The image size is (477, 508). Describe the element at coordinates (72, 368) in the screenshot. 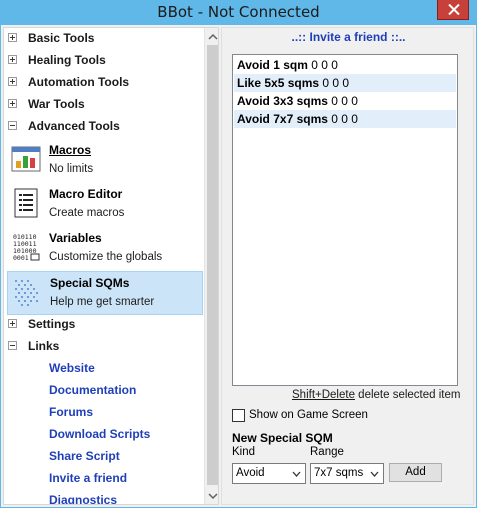

I see `link-website: Website` at that location.